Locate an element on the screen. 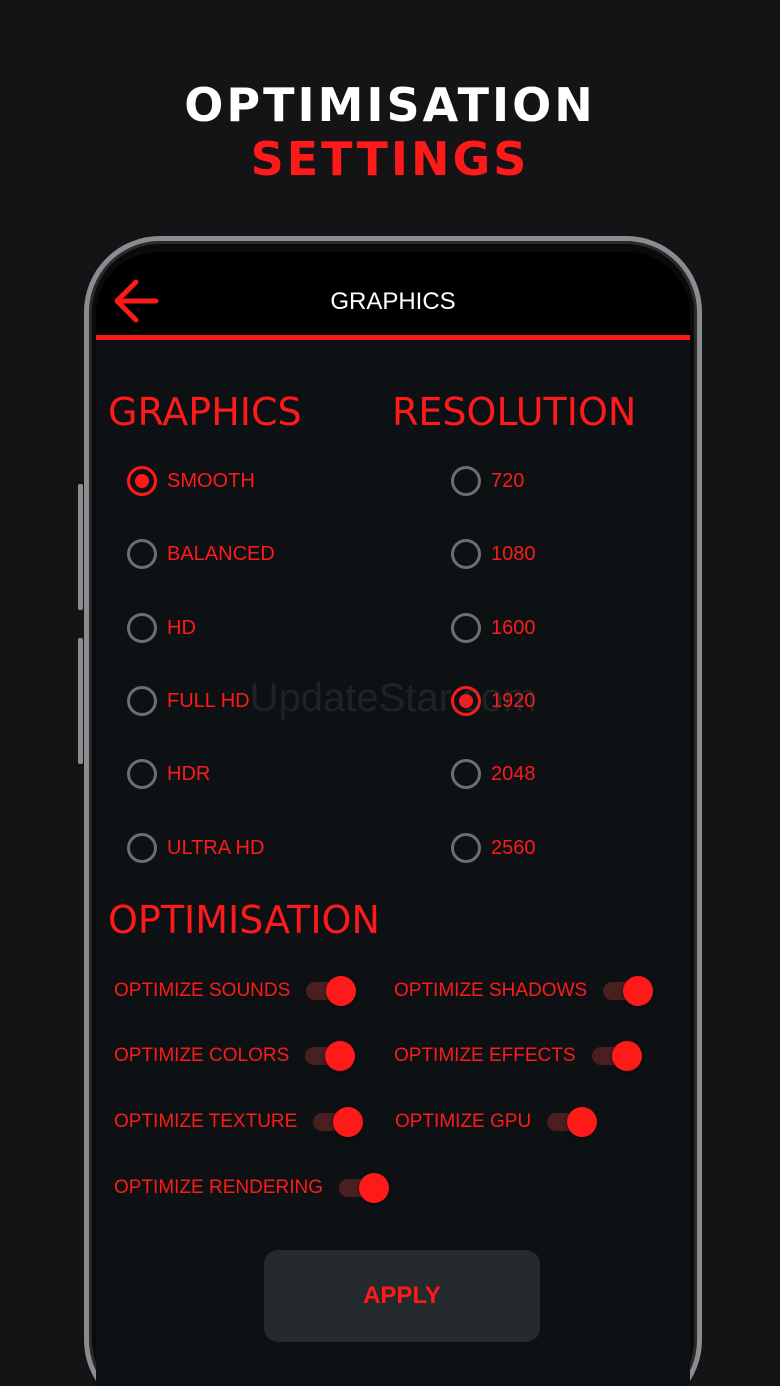  resolution-option-label: 1080 is located at coordinates (513, 553).